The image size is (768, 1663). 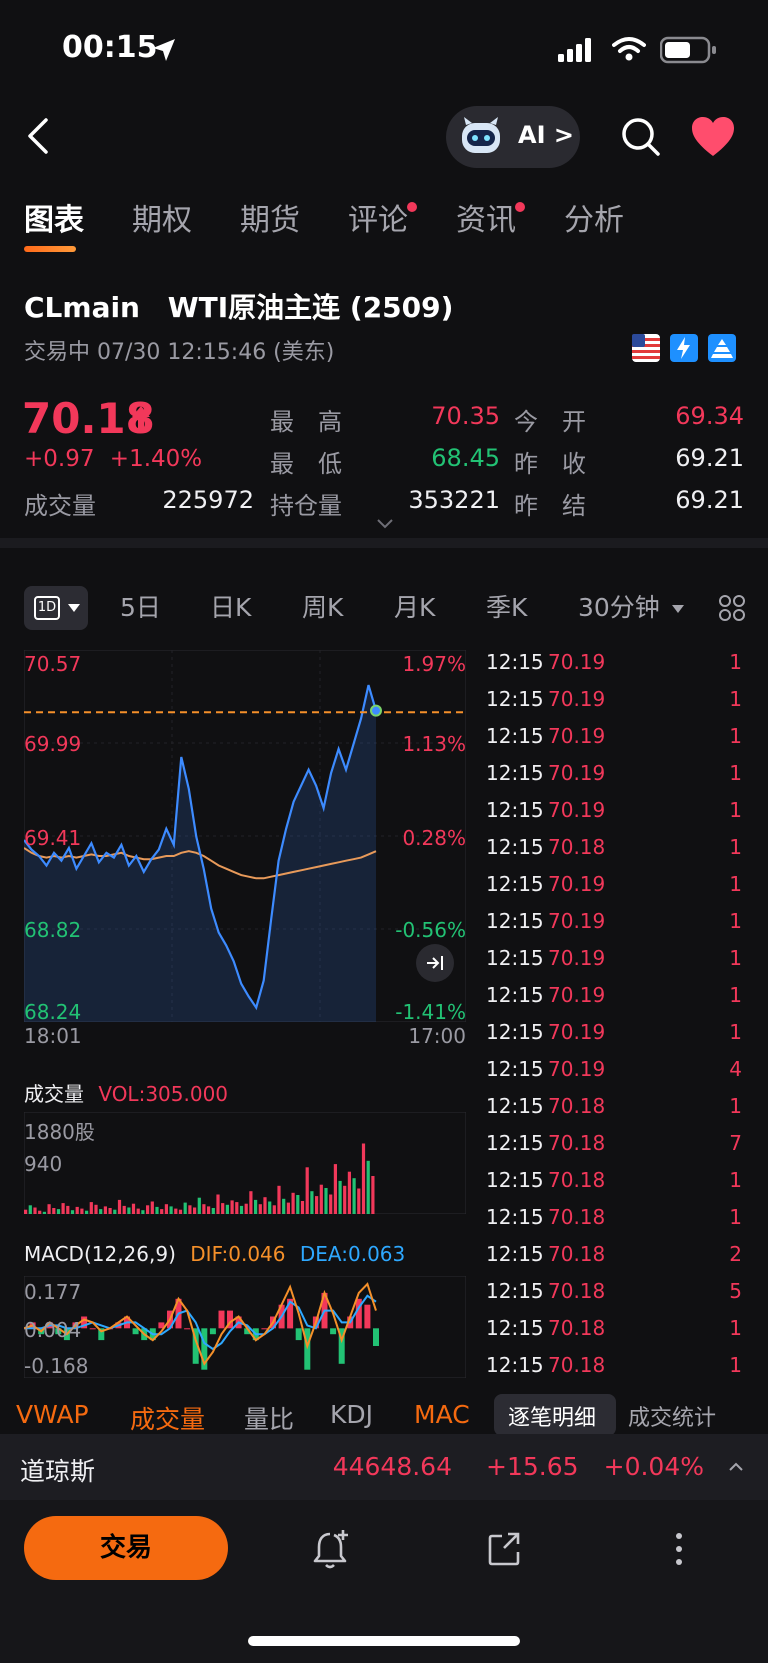 What do you see at coordinates (163, 1094) in the screenshot?
I see `volume-readout: VOL:305.000` at bounding box center [163, 1094].